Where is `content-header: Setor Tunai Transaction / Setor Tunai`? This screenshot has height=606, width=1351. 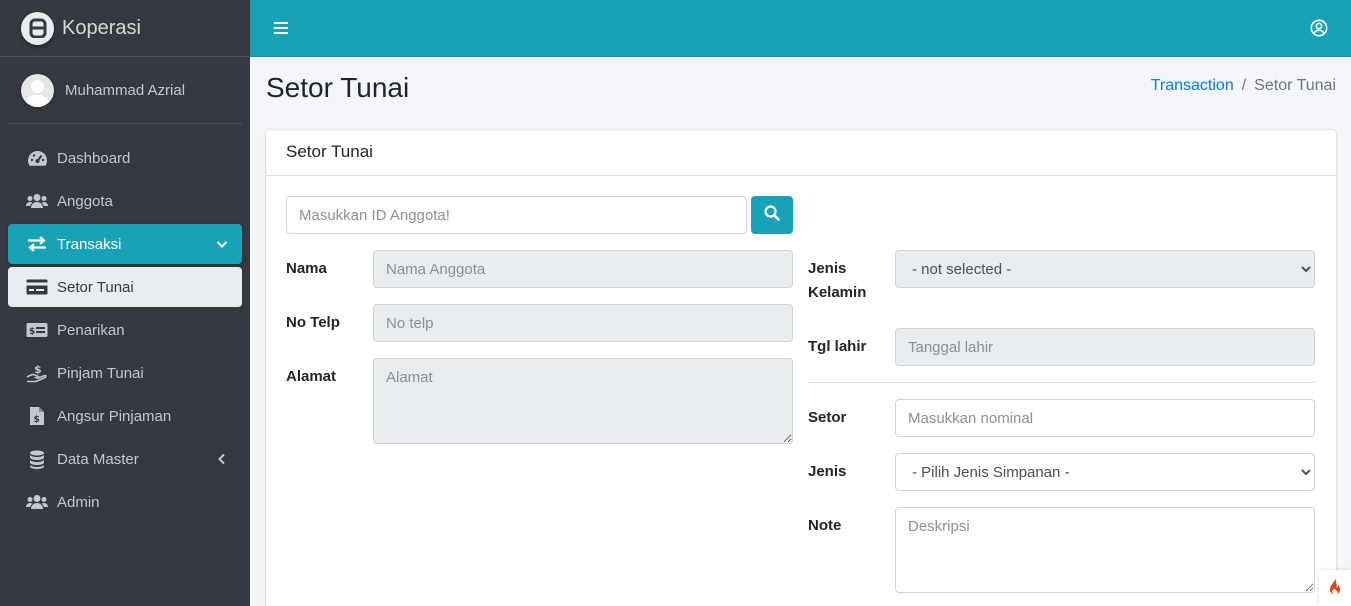
content-header: Setor Tunai Transaction / Setor Tunai is located at coordinates (801, 88).